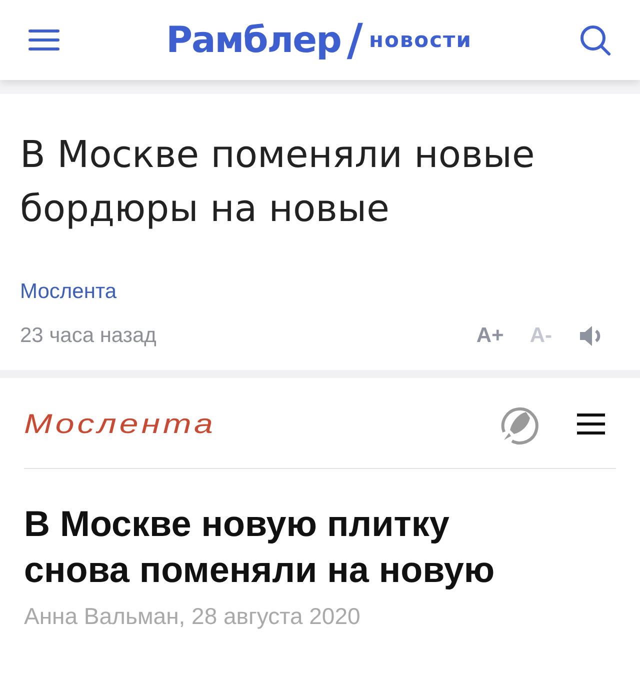 This screenshot has height=682, width=640. Describe the element at coordinates (278, 182) in the screenshot. I see `article-title: В Москве поменяли новые бордюры на новые` at that location.